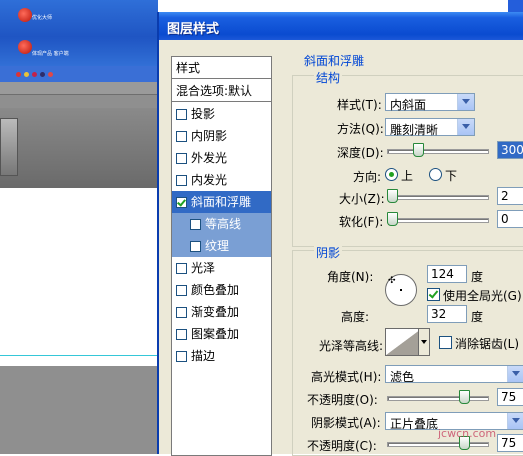  What do you see at coordinates (438, 197) in the screenshot?
I see `size-slider-track` at bounding box center [438, 197].